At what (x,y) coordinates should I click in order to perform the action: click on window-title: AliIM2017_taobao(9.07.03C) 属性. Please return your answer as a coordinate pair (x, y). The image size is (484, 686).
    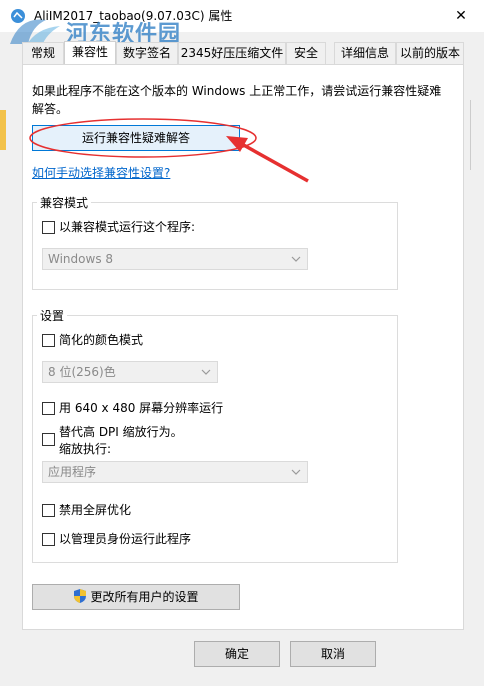
    Looking at the image, I should click on (133, 16).